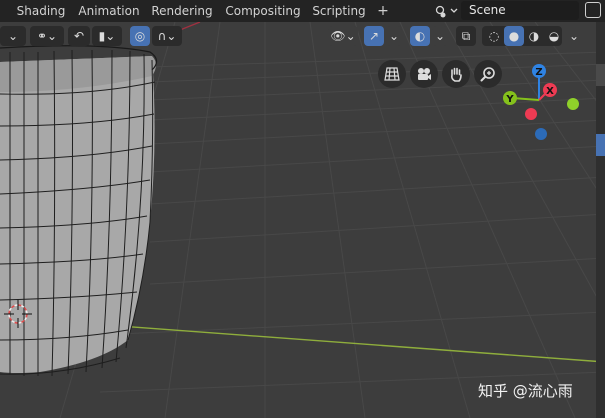 Image resolution: width=605 pixels, height=418 pixels. I want to click on hand-pan-icon, so click(456, 74).